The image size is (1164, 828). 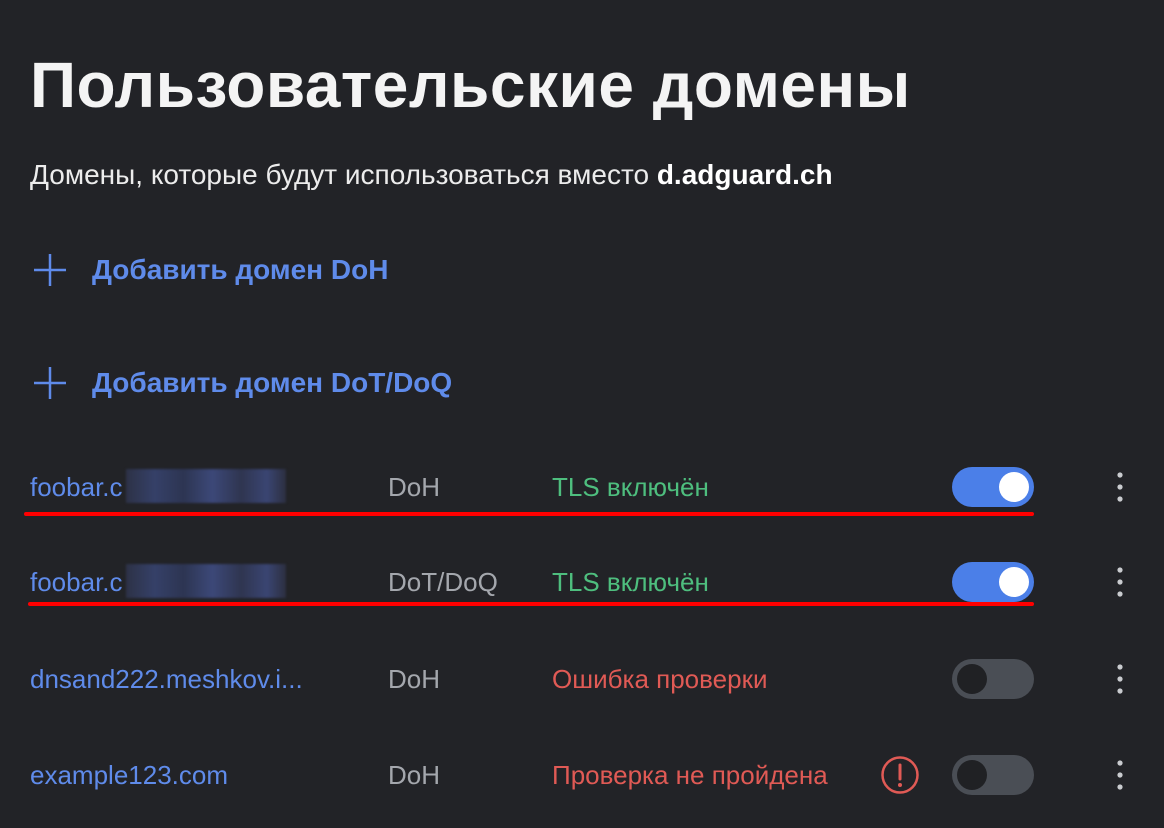 What do you see at coordinates (660, 679) in the screenshot?
I see `domain-status: Ошибка проверки` at bounding box center [660, 679].